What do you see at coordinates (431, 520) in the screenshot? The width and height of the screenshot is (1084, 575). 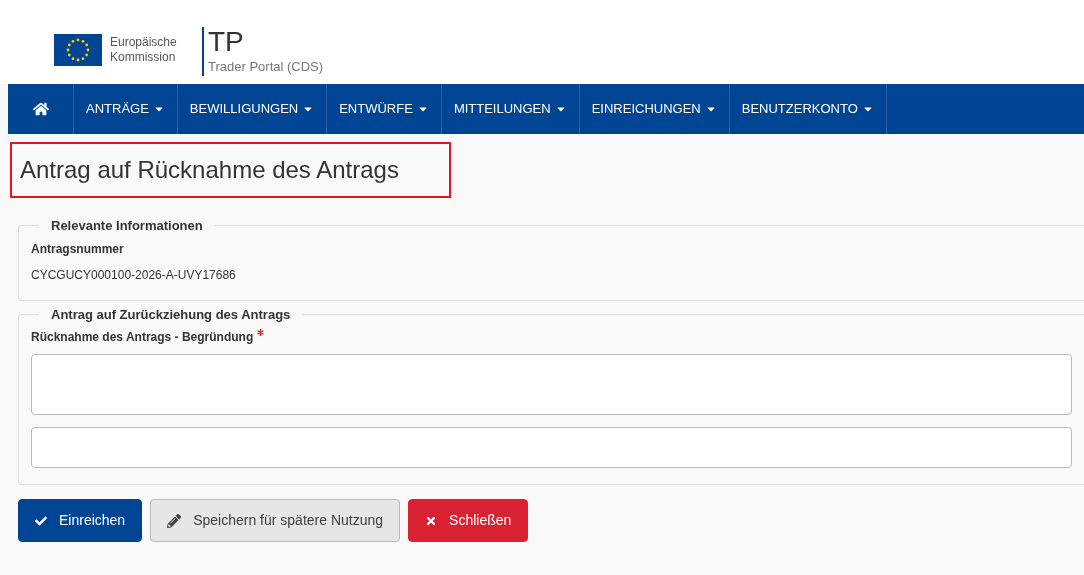 I see `close-icon` at bounding box center [431, 520].